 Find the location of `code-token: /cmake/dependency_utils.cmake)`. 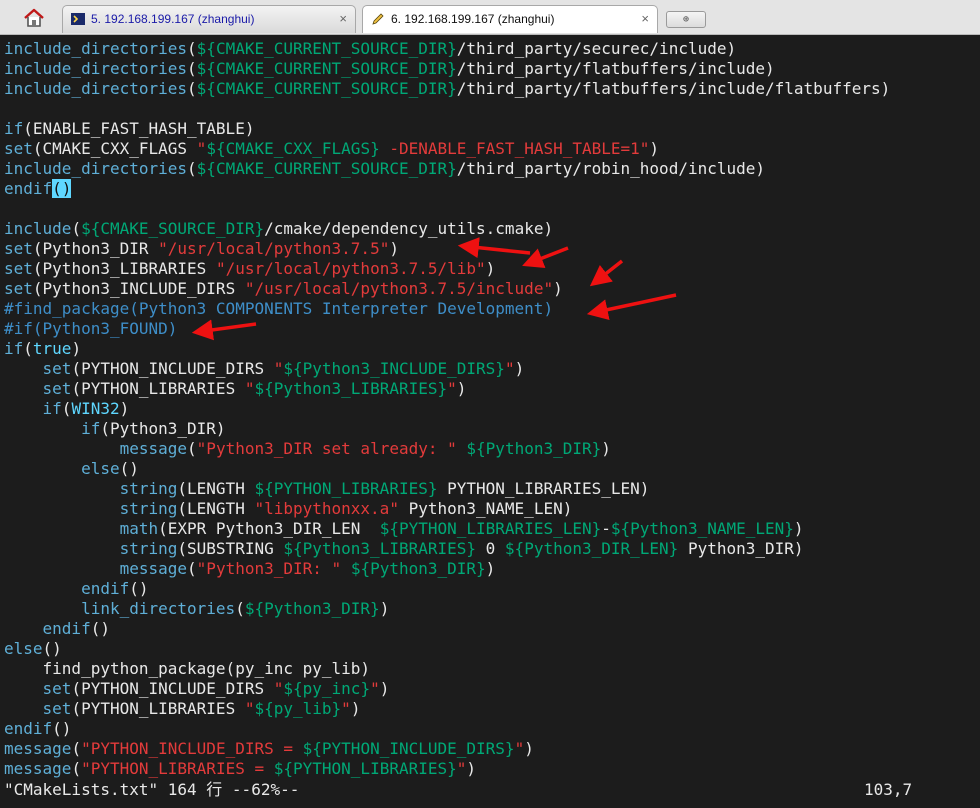

code-token: /cmake/dependency_utils.cmake) is located at coordinates (409, 228).